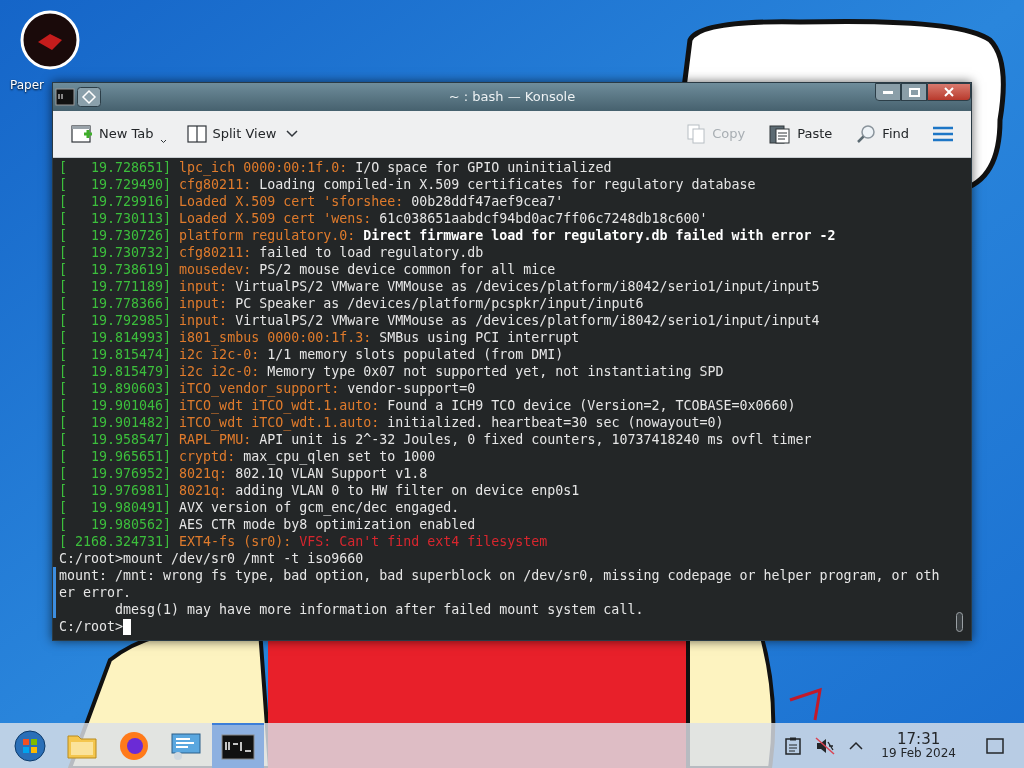 The image size is (1024, 768). What do you see at coordinates (512, 97) in the screenshot?
I see `window-title: ~ : bash — Konsole` at bounding box center [512, 97].